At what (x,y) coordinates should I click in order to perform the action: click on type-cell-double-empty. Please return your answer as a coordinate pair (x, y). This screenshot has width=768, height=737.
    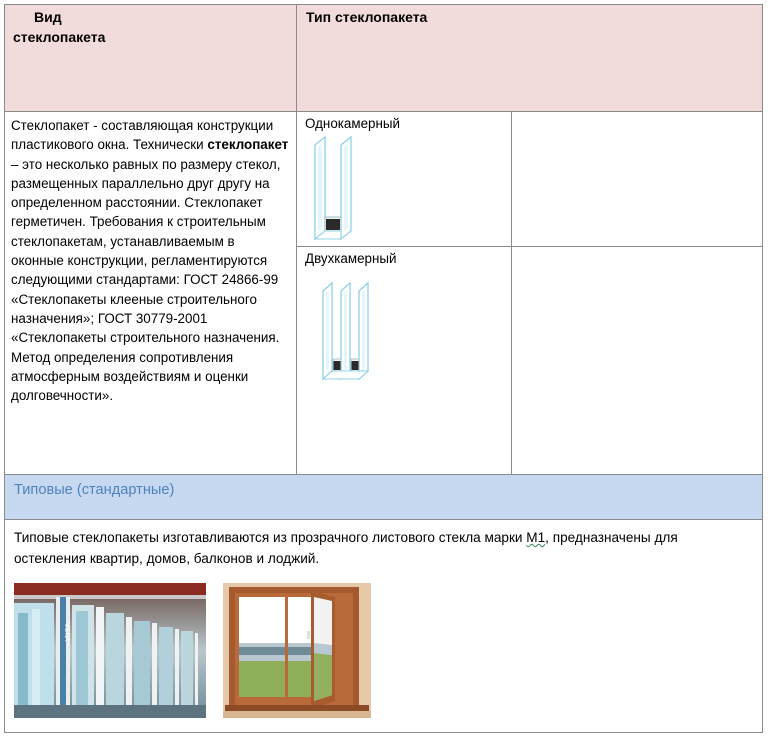
    Looking at the image, I should click on (637, 360).